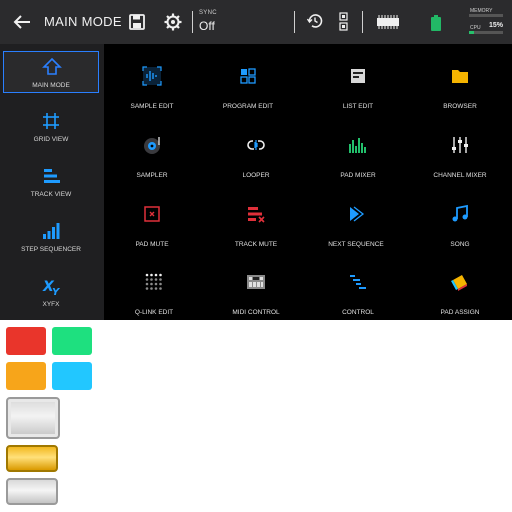 This screenshot has height=512, width=512. Describe the element at coordinates (207, 26) in the screenshot. I see `sync-value: Off` at that location.